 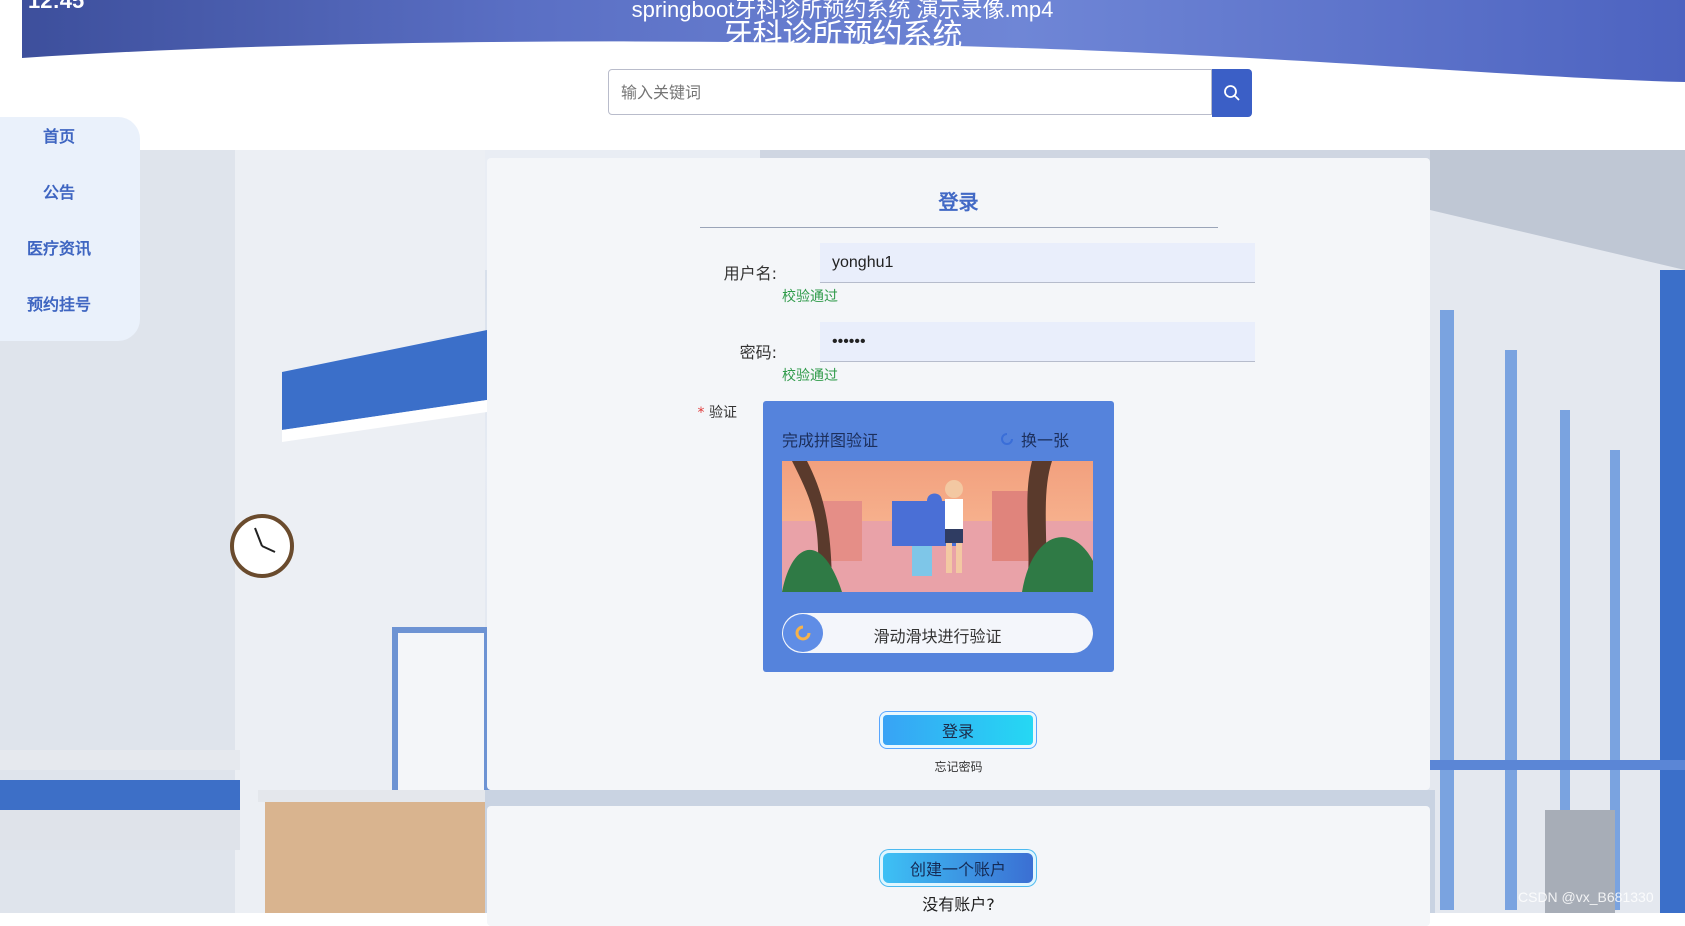 I want to click on site-title: 牙科诊所预约系统, so click(x=842, y=35).